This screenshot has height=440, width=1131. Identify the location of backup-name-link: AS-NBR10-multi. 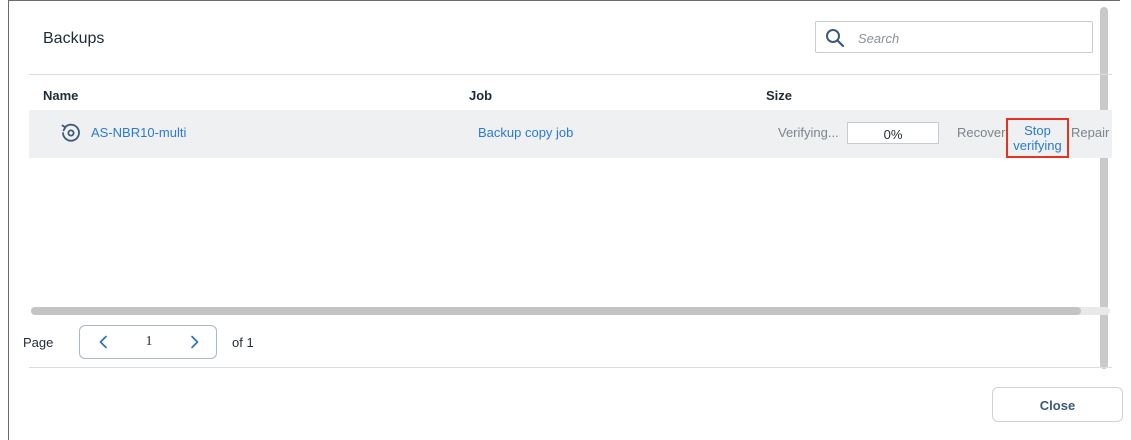
(138, 132).